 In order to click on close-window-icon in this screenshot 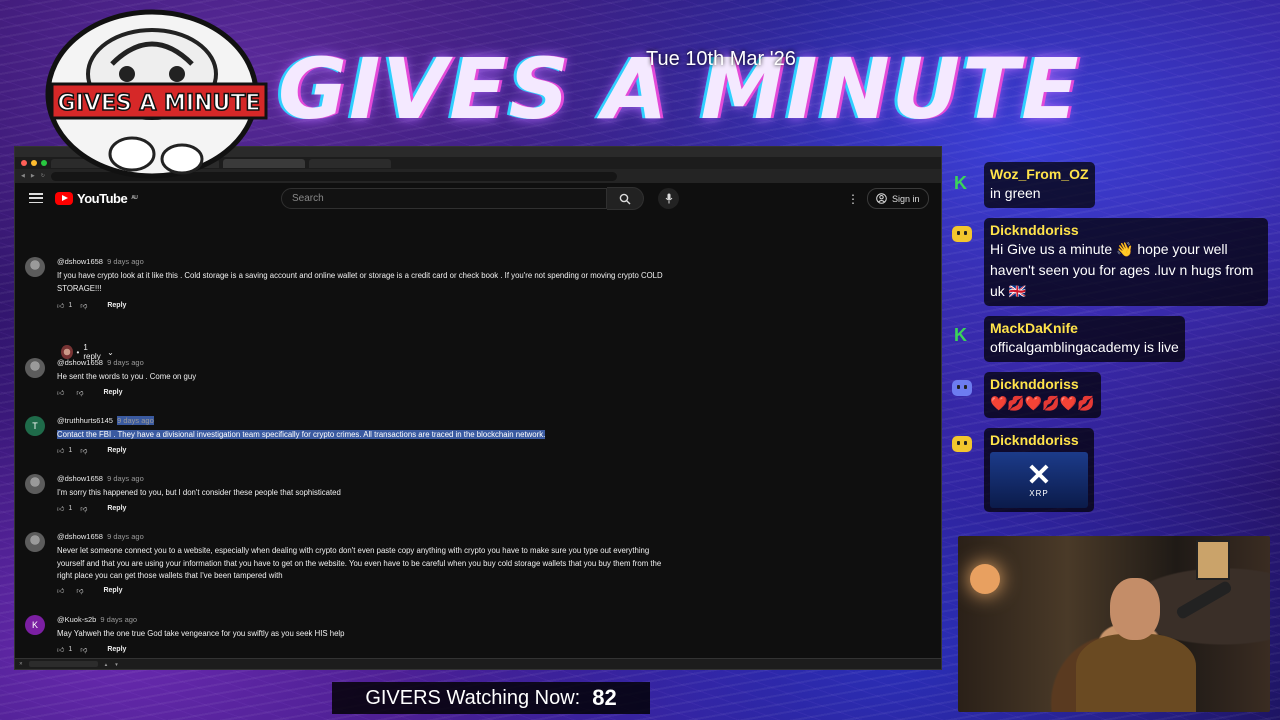, I will do `click(24, 163)`.